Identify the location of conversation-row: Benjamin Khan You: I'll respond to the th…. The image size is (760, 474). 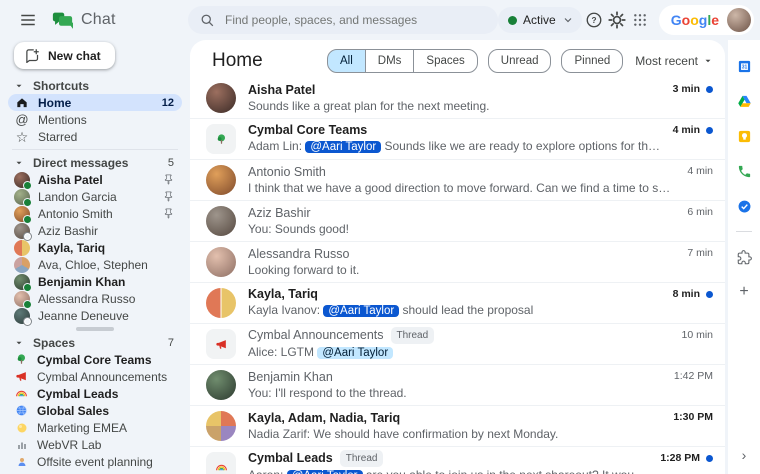
(457, 384).